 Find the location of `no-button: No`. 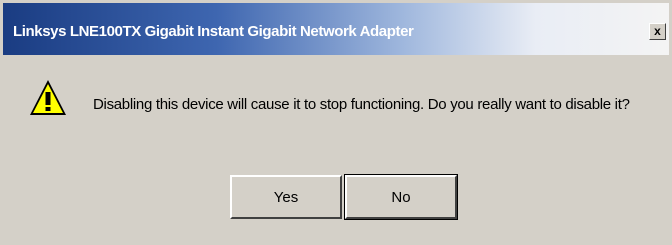

no-button: No is located at coordinates (401, 197).